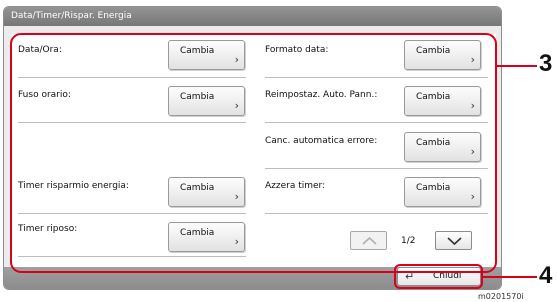 This screenshot has height=302, width=557. I want to click on callout-number-close: 4, so click(546, 275).